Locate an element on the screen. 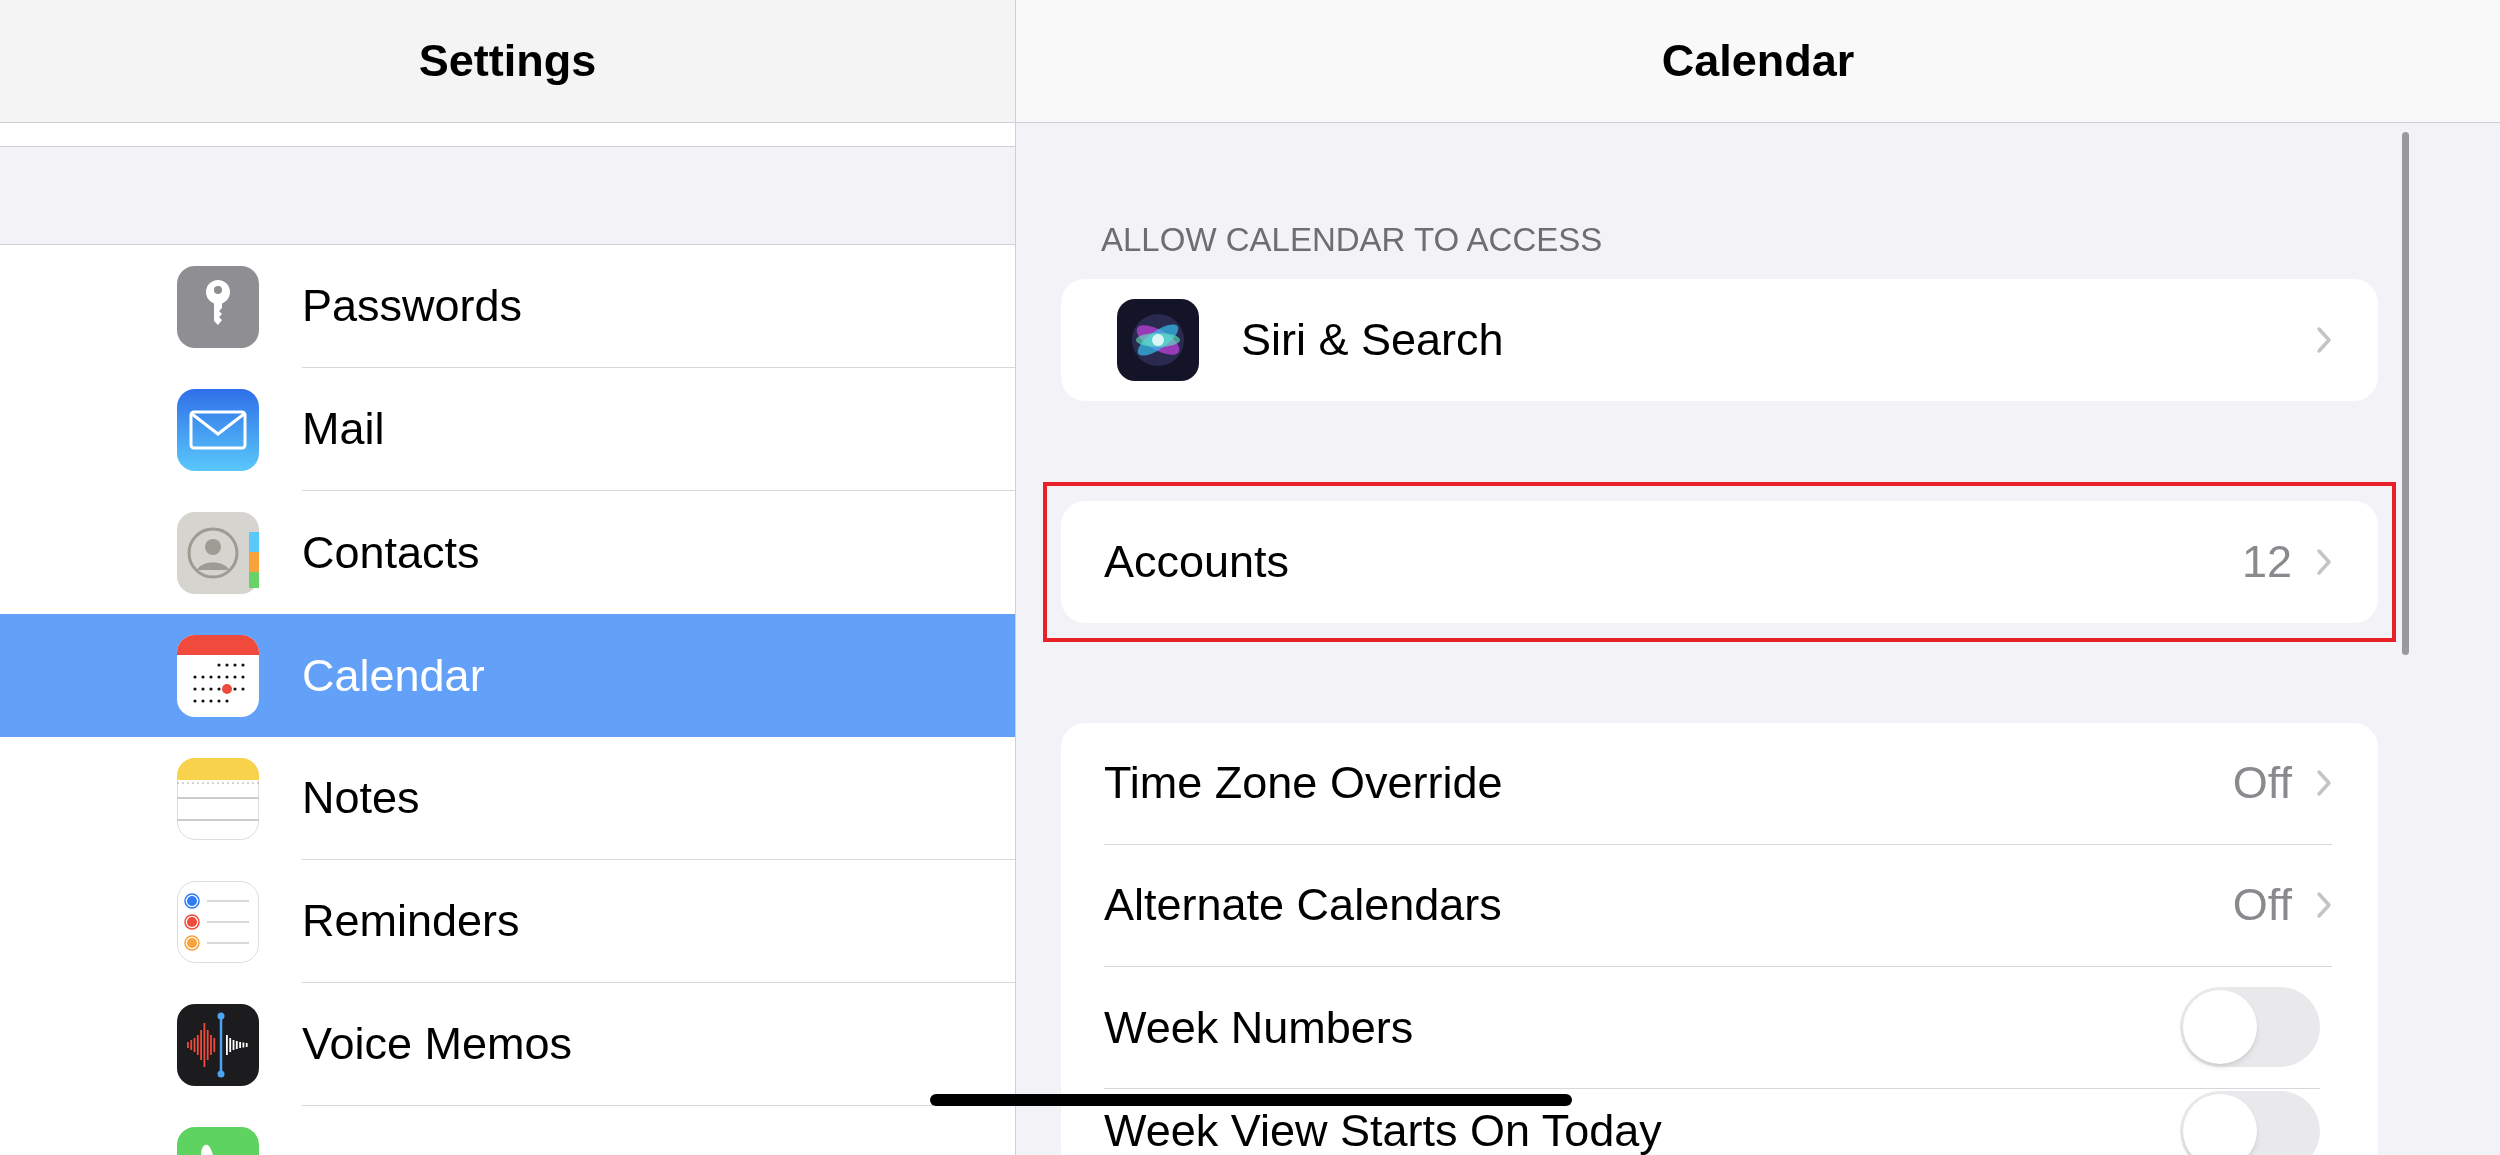 Image resolution: width=2500 pixels, height=1155 pixels. checklist-icon is located at coordinates (218, 921).